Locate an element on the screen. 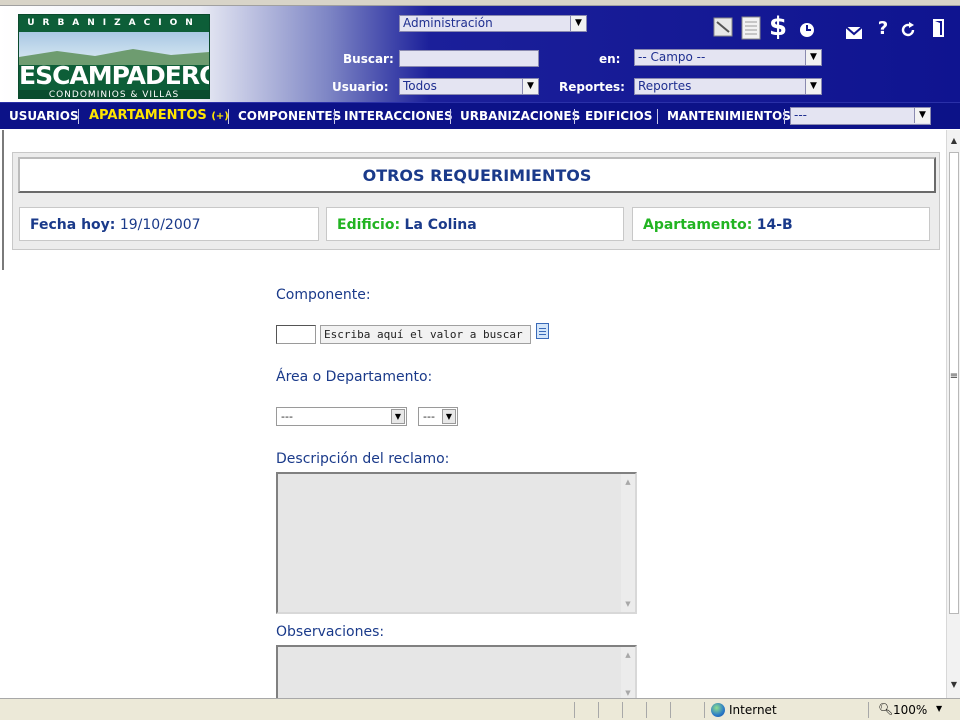 The image size is (960, 720). page-title: OTROS REQUERIMIENTOS is located at coordinates (477, 175).